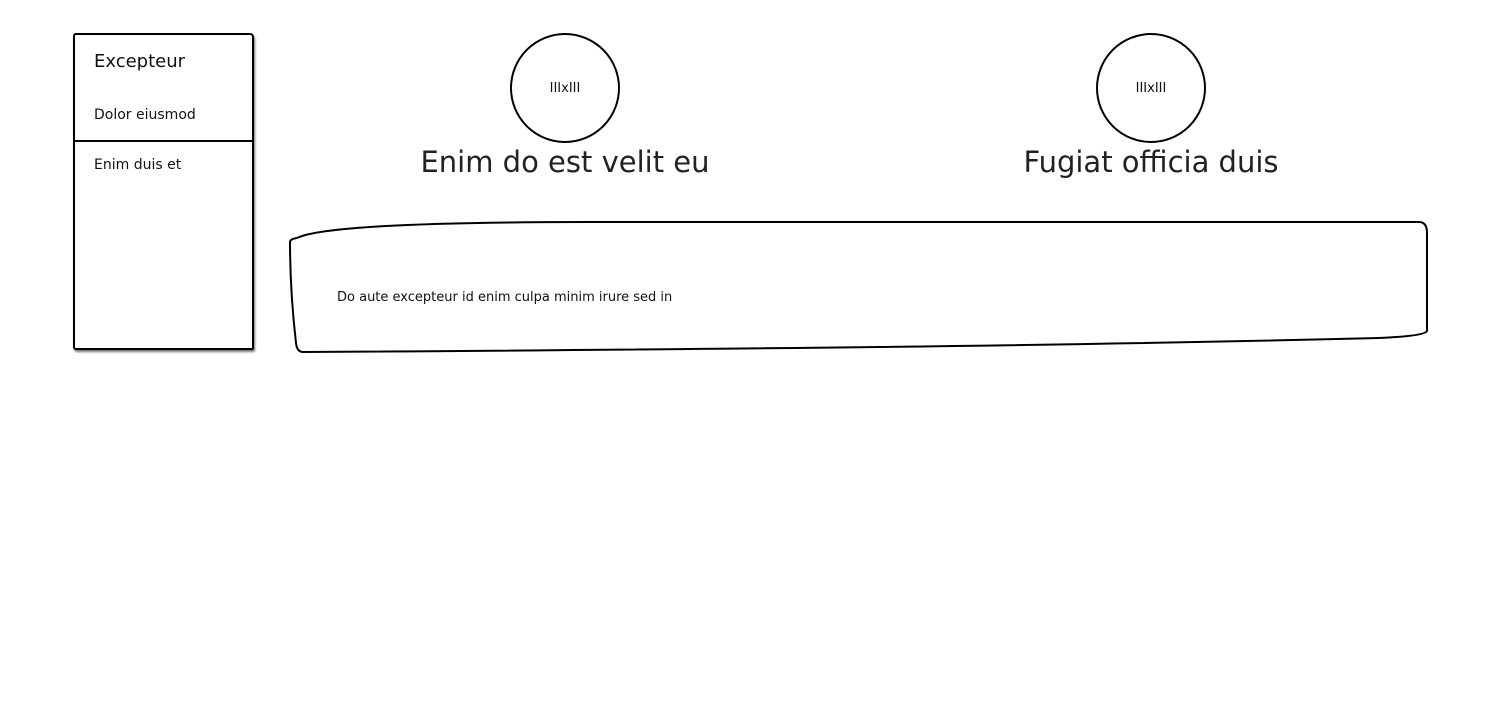  I want to click on avatar-placeholder-left: IIIxIII, so click(565, 88).